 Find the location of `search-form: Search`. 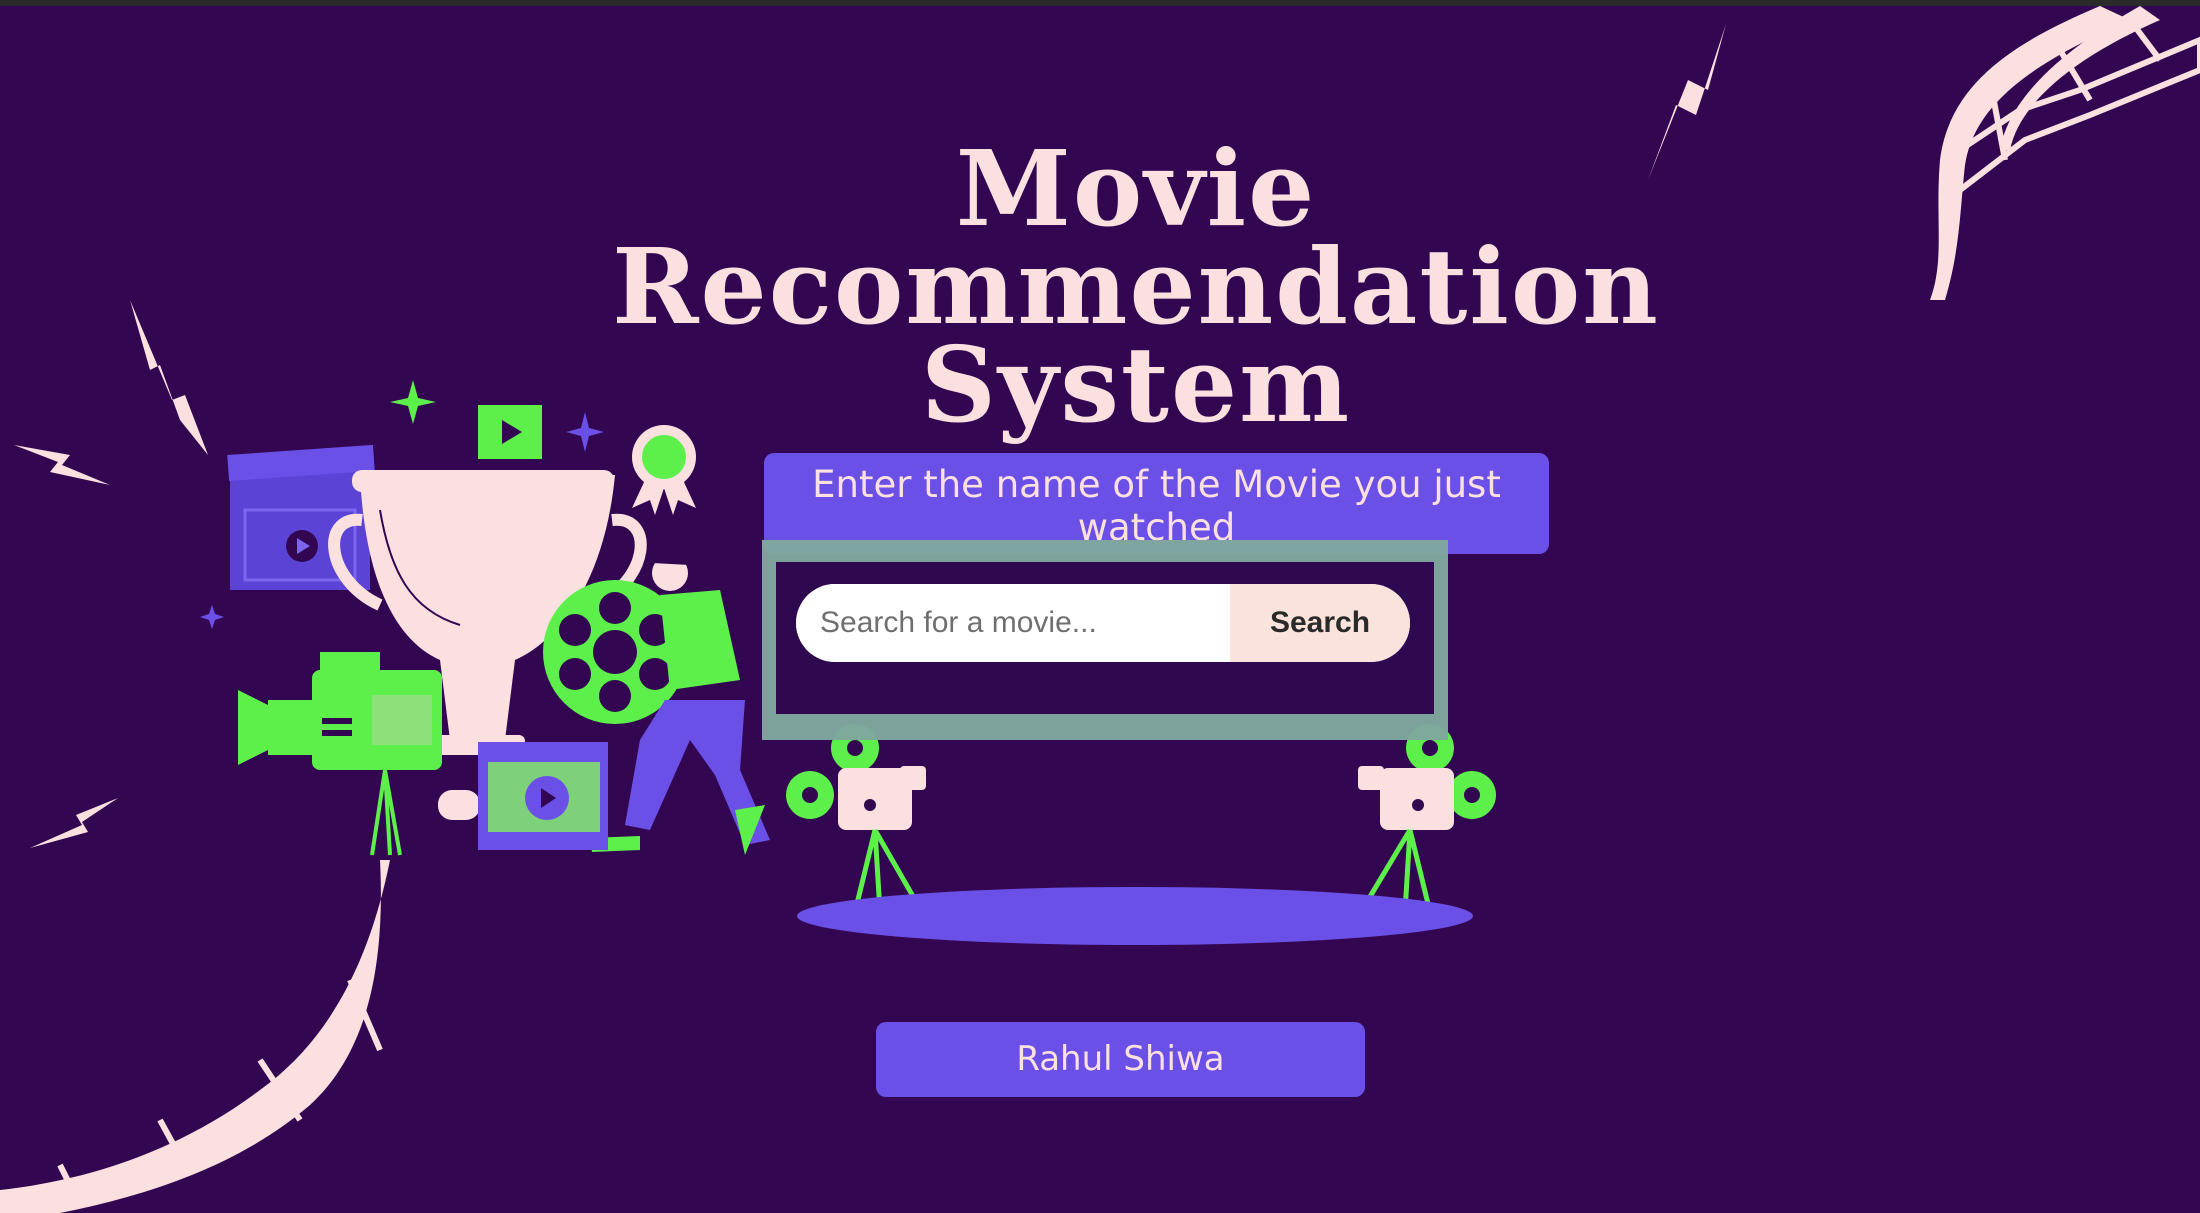

search-form: Search is located at coordinates (1103, 623).